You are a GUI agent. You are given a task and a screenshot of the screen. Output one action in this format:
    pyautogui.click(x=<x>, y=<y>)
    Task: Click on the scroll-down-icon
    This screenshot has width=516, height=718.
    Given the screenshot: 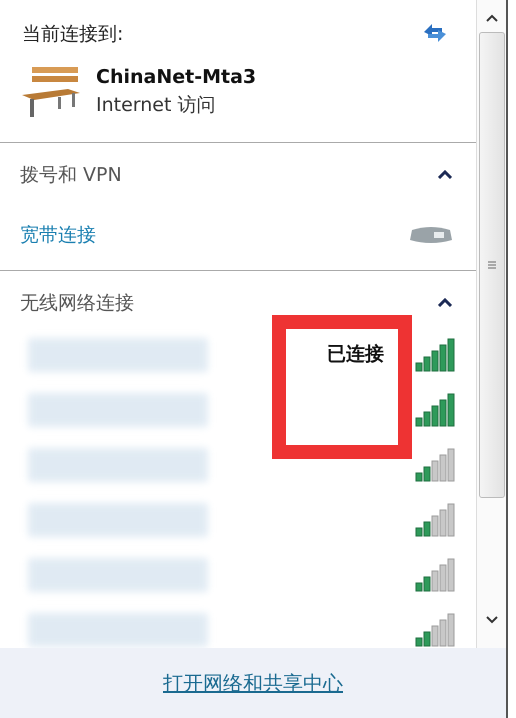 What is the action you would take?
    pyautogui.click(x=492, y=620)
    